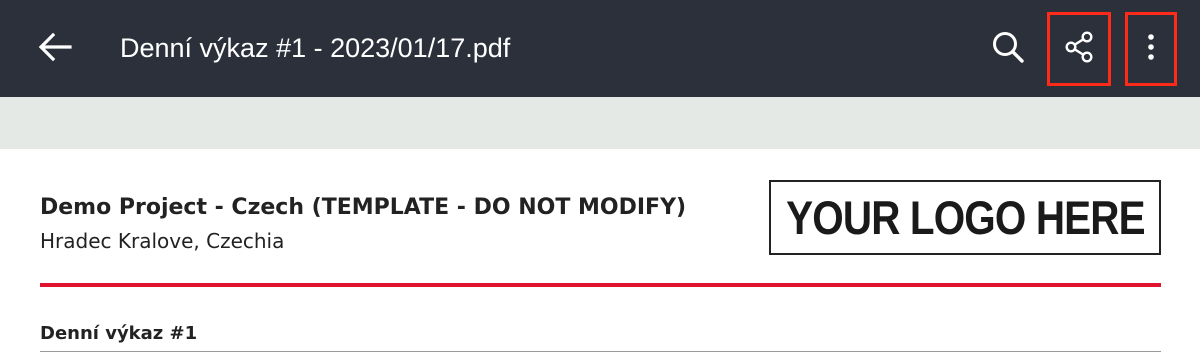 The height and width of the screenshot is (353, 1200). I want to click on page-gap-band, so click(600, 123).